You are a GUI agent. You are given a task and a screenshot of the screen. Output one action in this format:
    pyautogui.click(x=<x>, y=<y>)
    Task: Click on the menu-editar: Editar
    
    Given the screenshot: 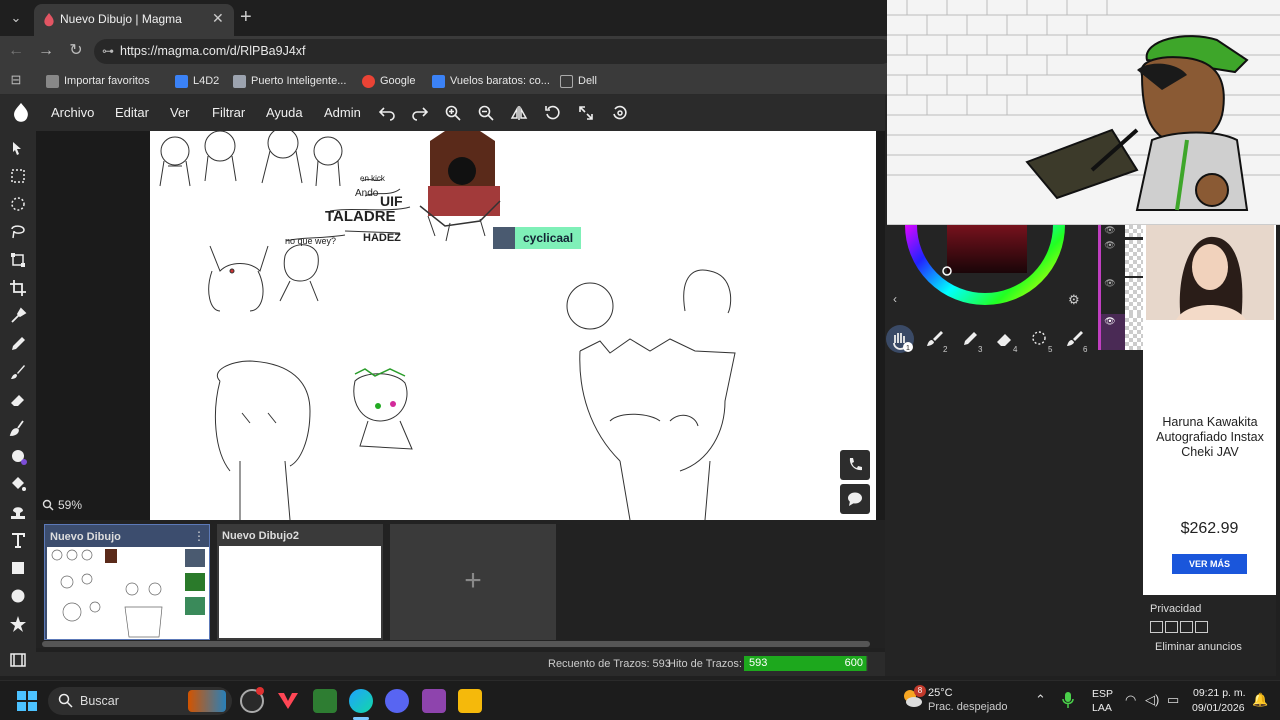 What is the action you would take?
    pyautogui.click(x=132, y=112)
    